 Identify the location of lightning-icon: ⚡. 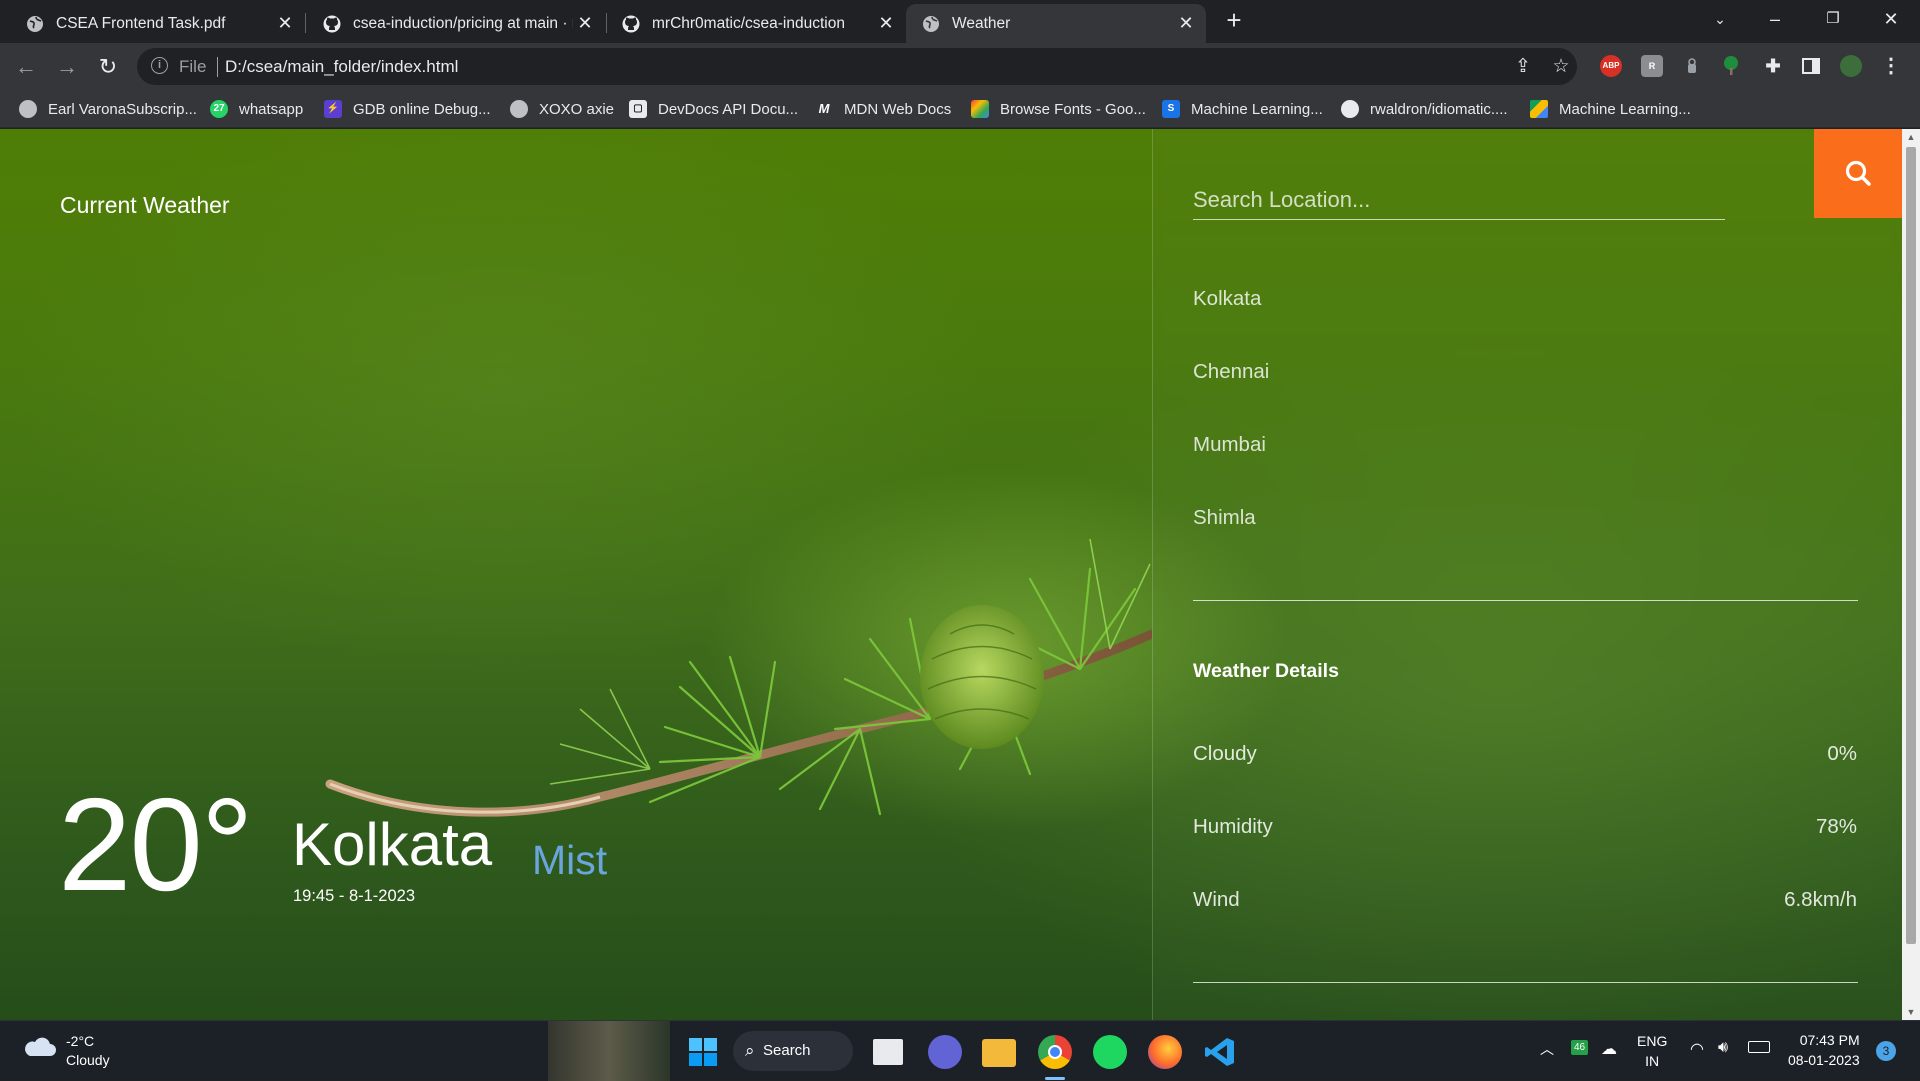
(333, 109).